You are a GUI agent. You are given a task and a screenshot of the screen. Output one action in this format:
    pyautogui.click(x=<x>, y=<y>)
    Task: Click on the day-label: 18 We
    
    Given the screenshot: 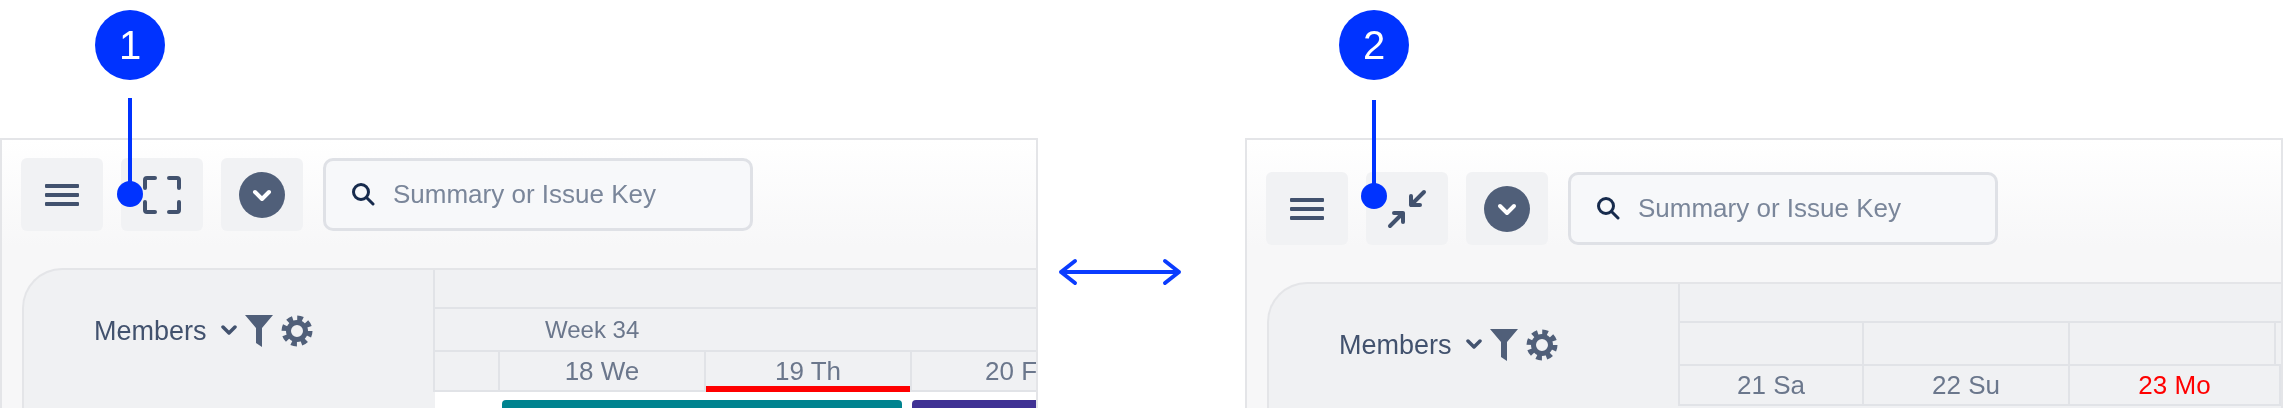 What is the action you would take?
    pyautogui.click(x=602, y=371)
    